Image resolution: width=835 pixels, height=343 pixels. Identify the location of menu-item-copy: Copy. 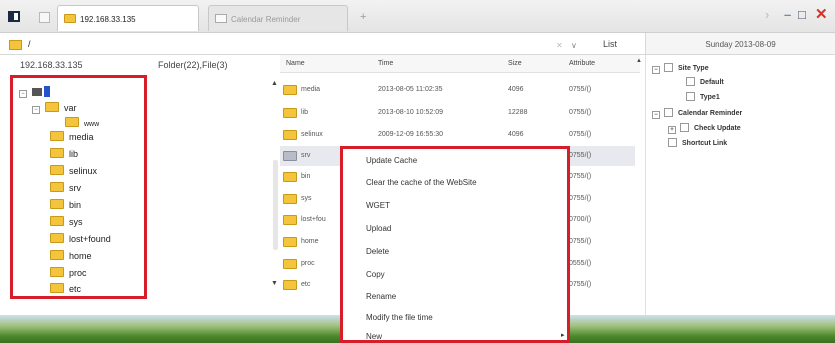
(375, 274).